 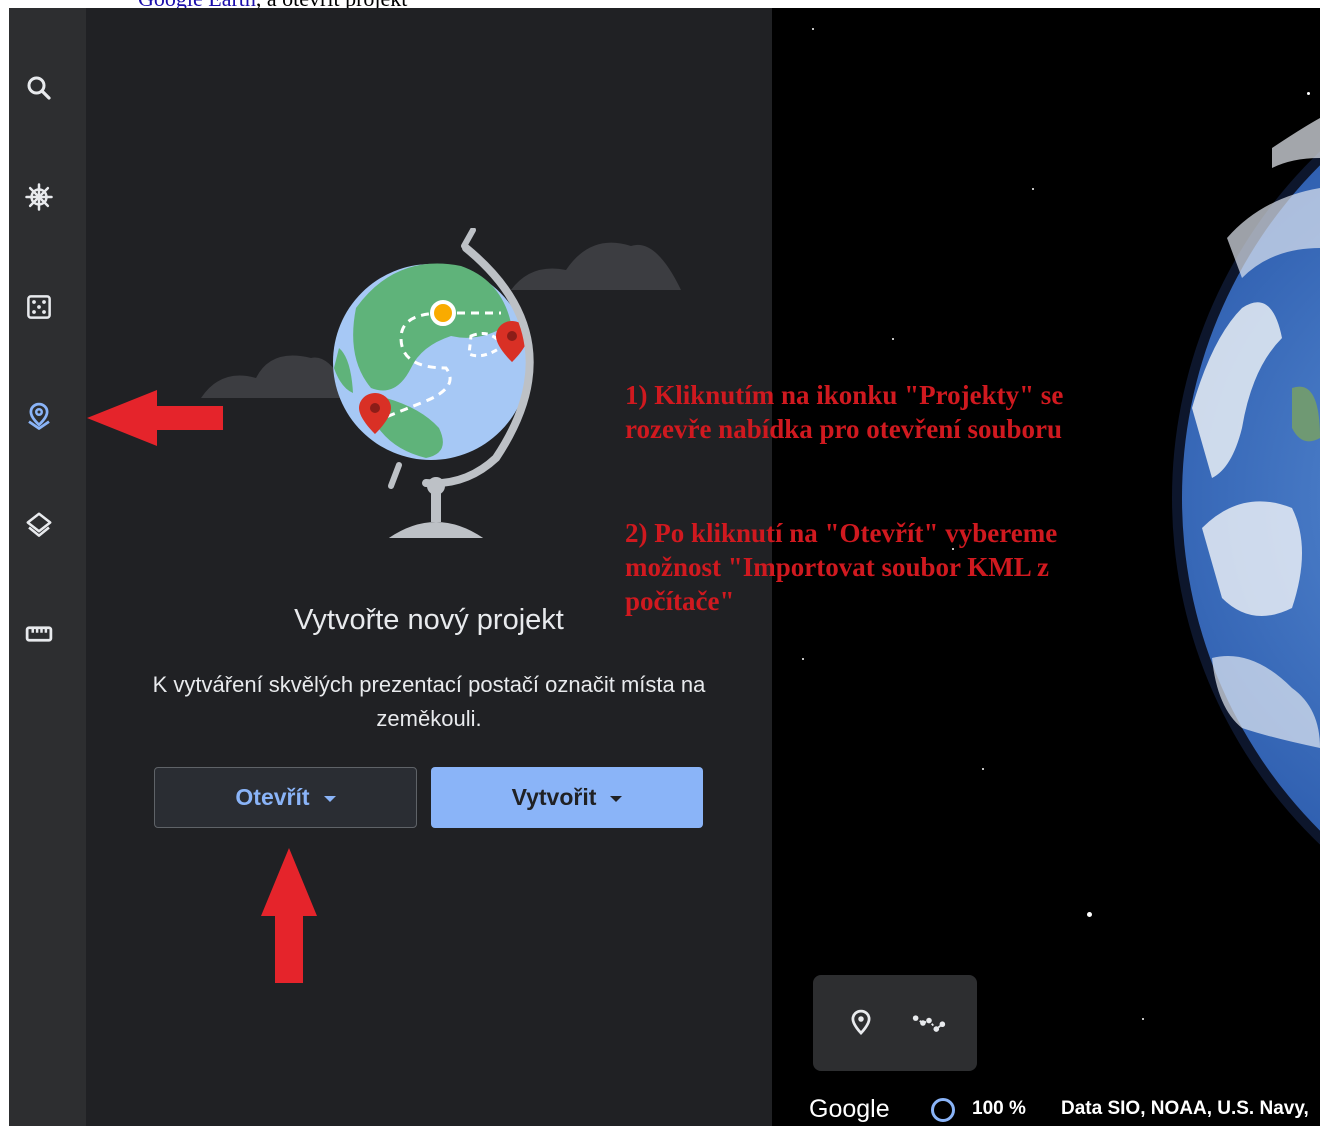 I want to click on cloud-shape-right, so click(x=596, y=266).